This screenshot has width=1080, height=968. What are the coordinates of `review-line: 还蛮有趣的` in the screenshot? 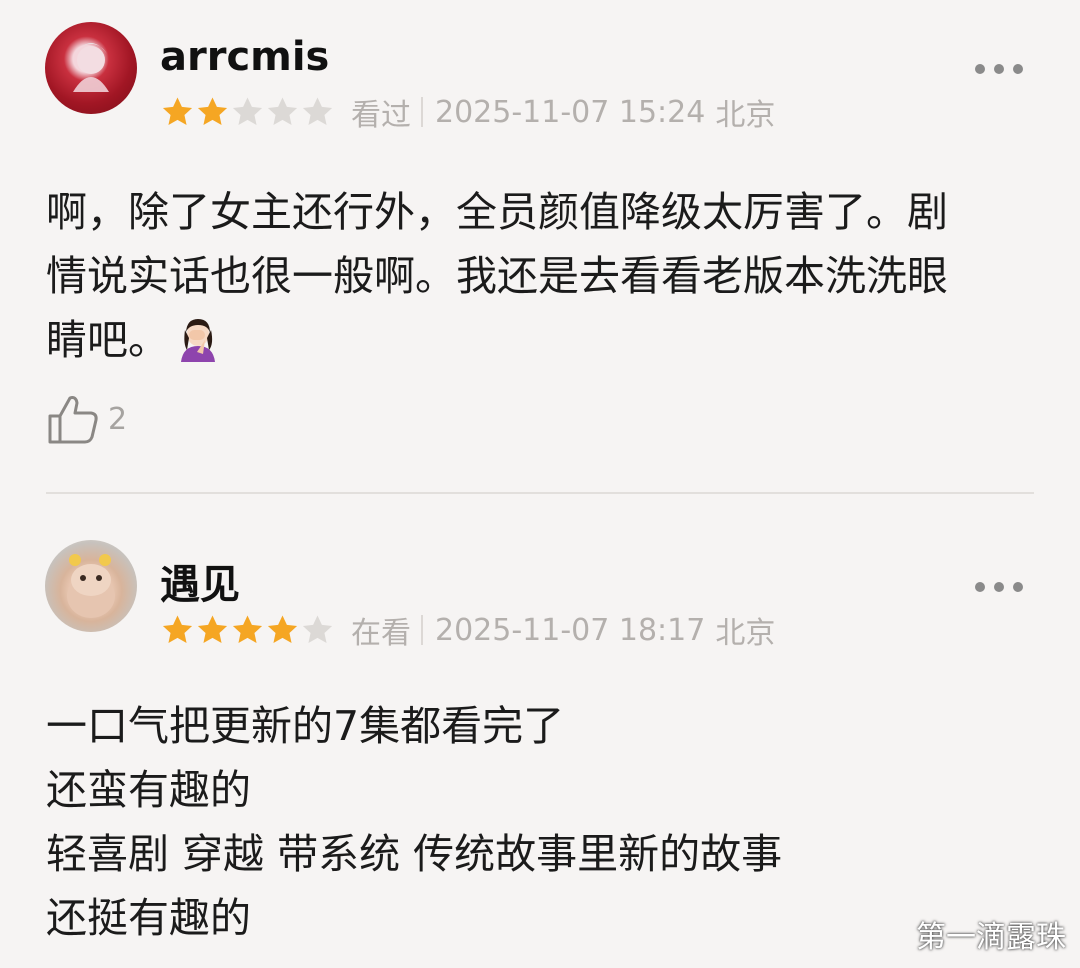 It's located at (148, 790).